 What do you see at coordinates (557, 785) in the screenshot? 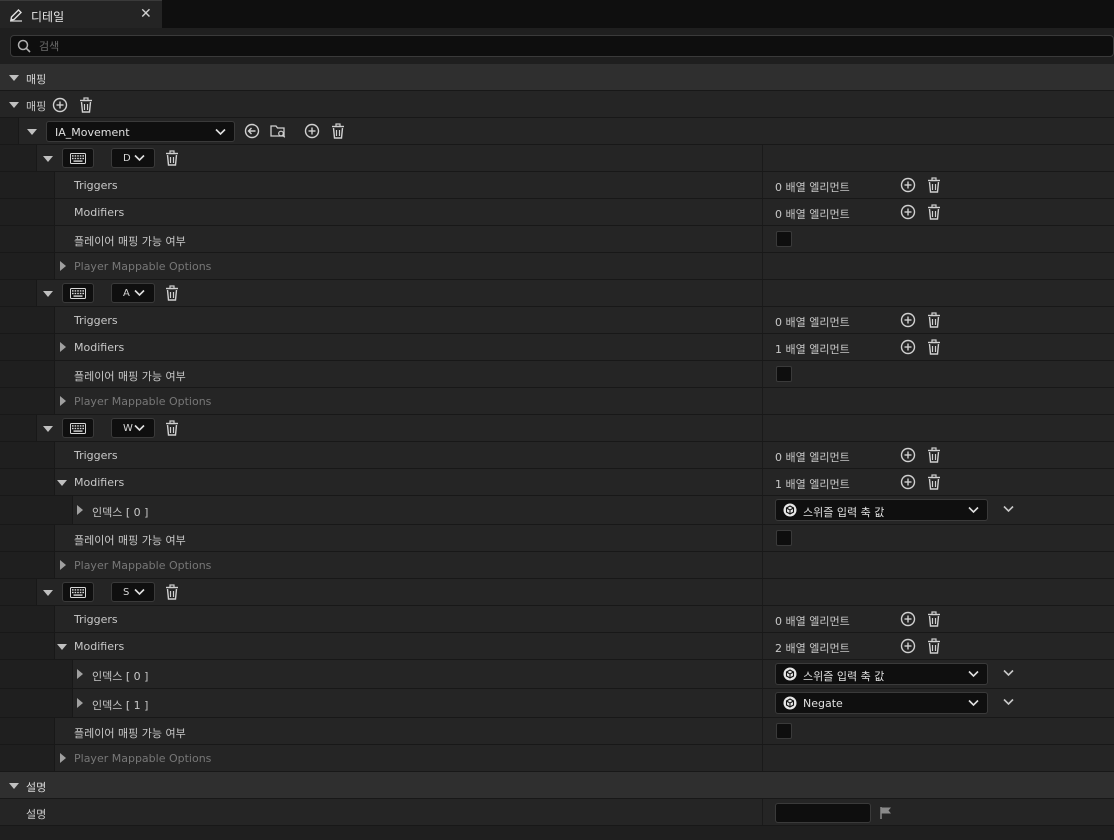
I see `category-description: 설명` at bounding box center [557, 785].